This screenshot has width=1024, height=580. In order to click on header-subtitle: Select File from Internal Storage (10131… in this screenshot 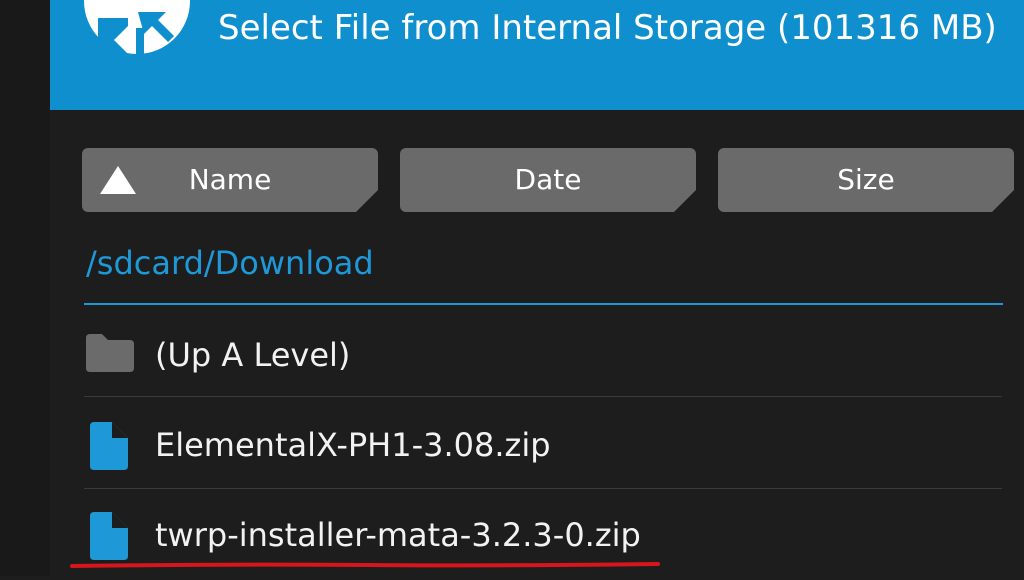, I will do `click(607, 28)`.